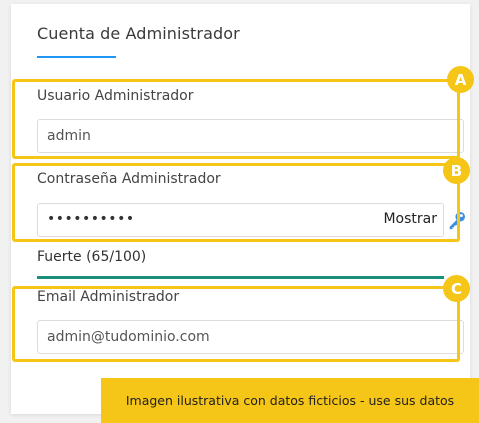 This screenshot has width=479, height=423. I want to click on password-strength-fill, so click(240, 277).